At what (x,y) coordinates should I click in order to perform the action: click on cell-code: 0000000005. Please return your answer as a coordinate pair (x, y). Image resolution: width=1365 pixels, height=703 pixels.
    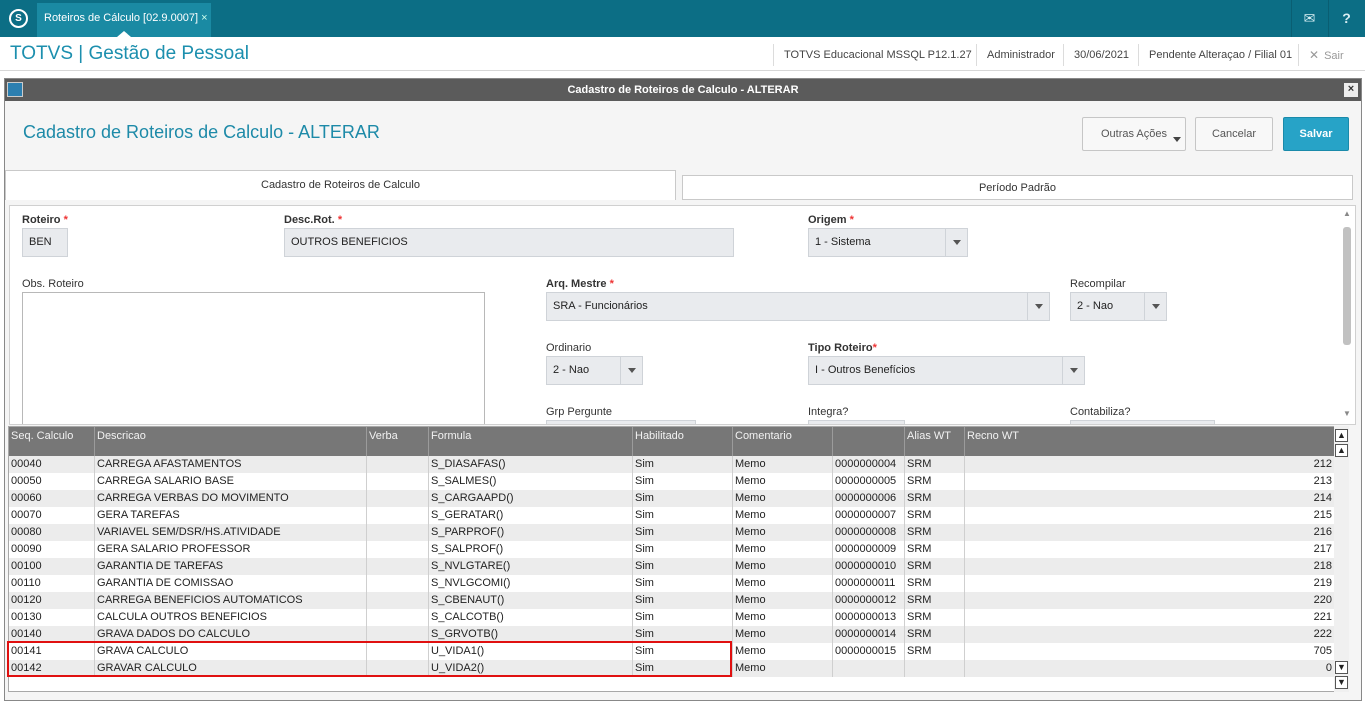
    Looking at the image, I should click on (869, 481).